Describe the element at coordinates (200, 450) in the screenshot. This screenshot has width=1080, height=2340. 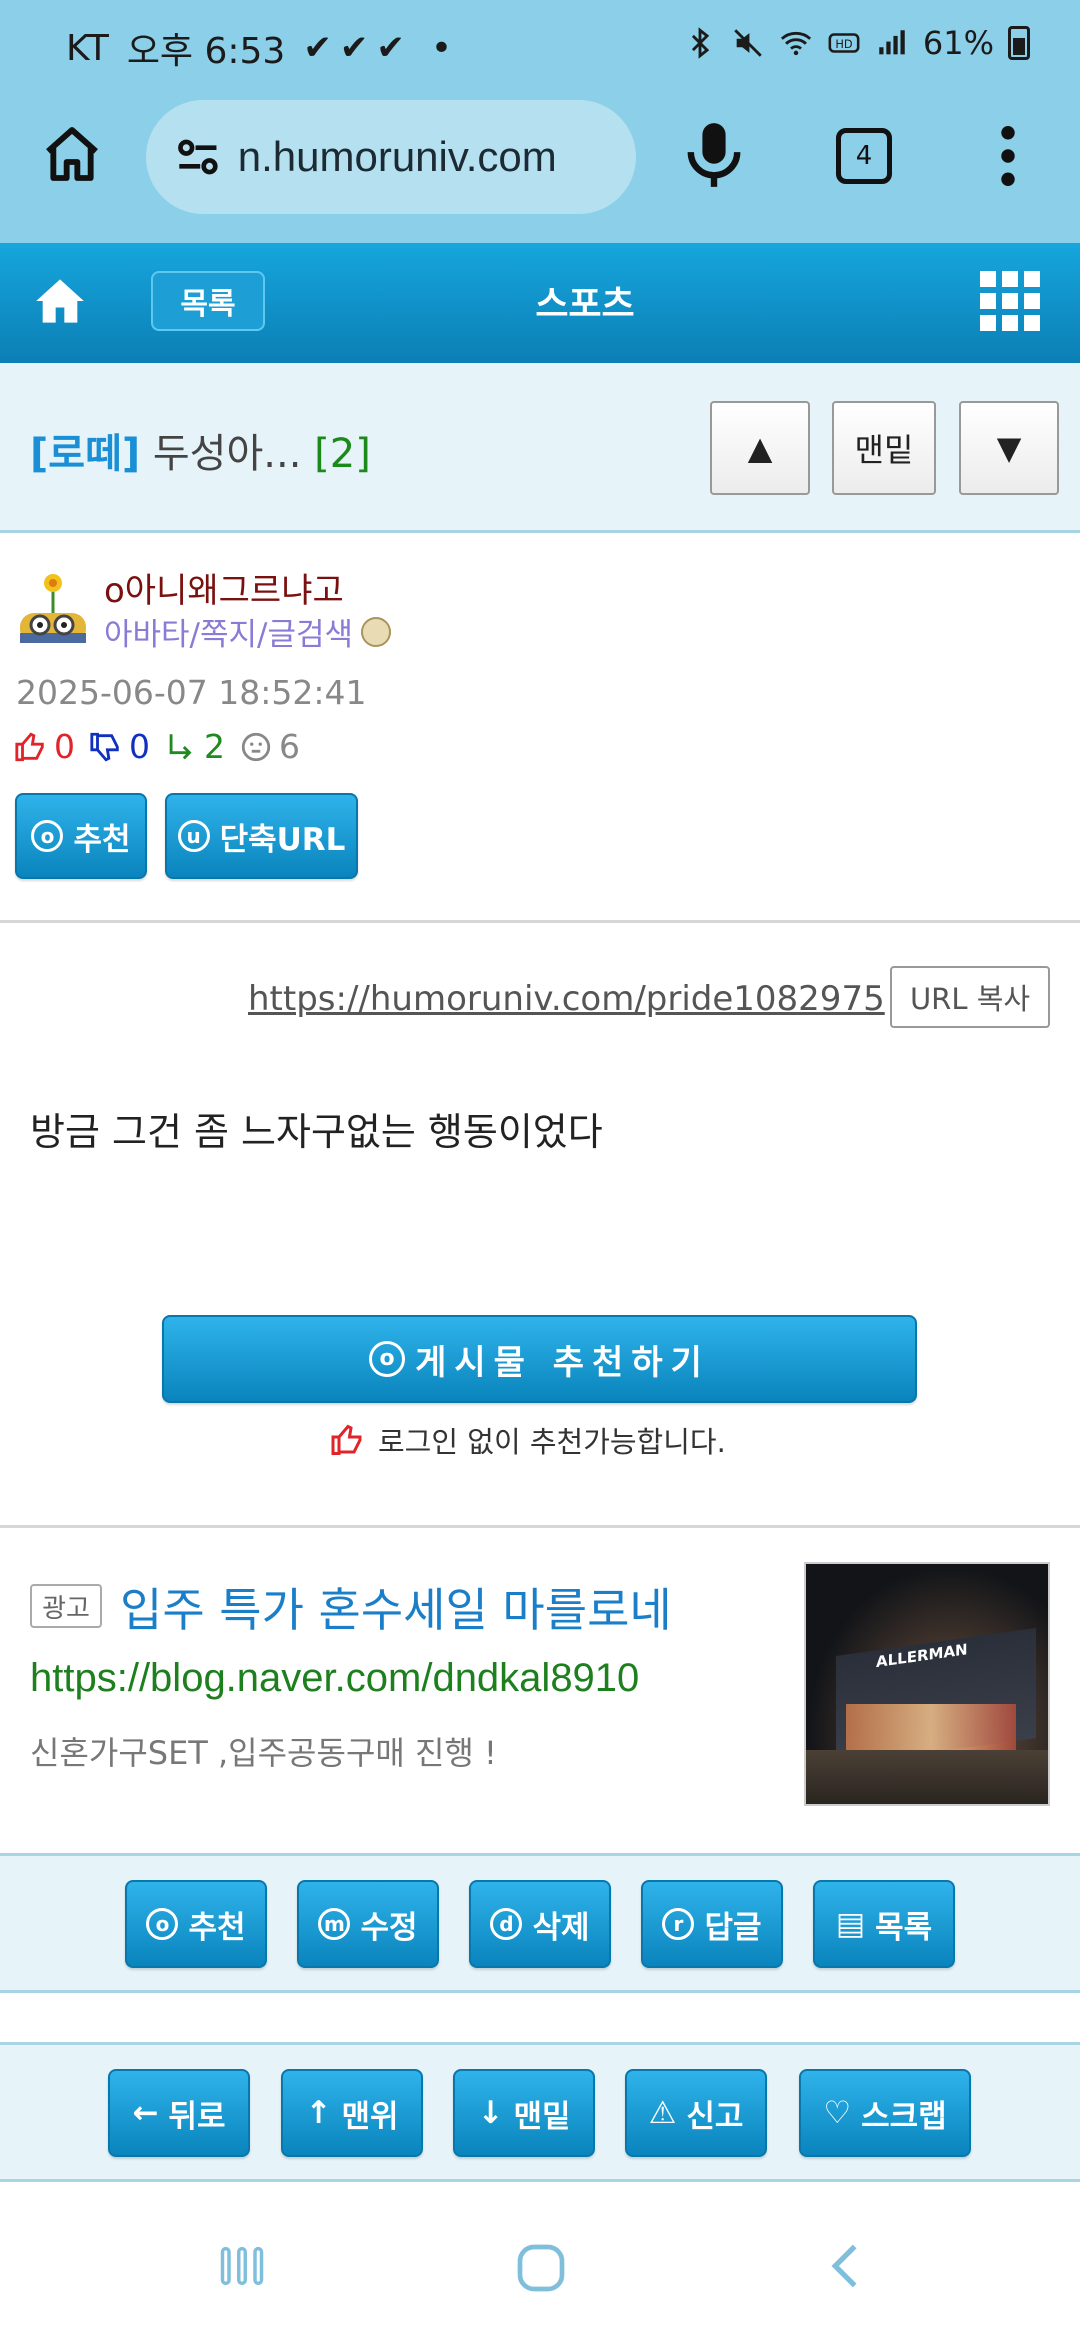
I see `post-title: [로떼] 두성아... [2]` at that location.